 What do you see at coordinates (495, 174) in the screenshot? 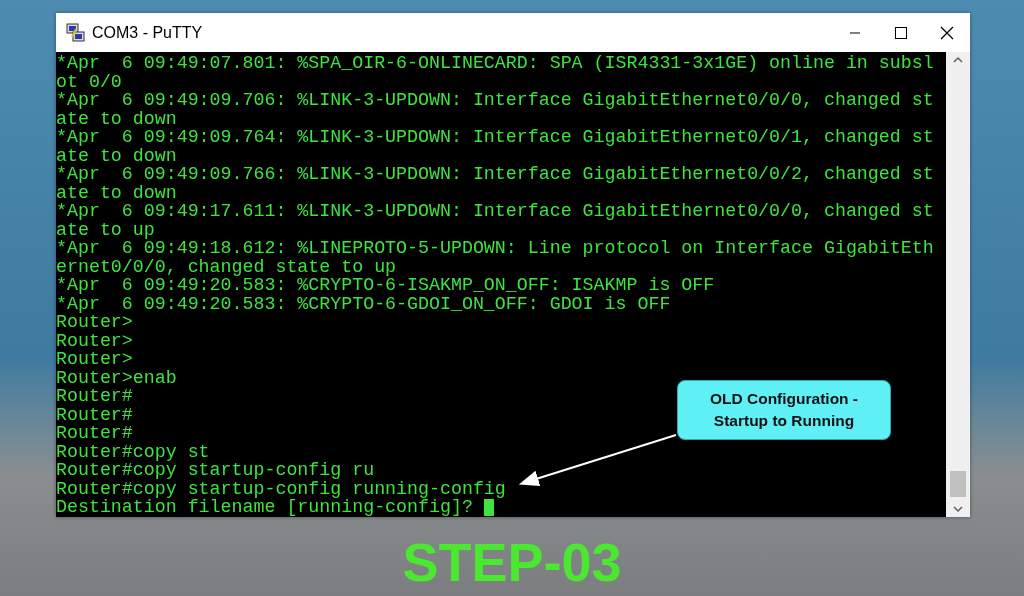
I see `terminal-line: *Apr 6 09:49:09.766: %LINK-3-UPDOWN: Interface GigabitEthernet0/0/2, changed st` at bounding box center [495, 174].